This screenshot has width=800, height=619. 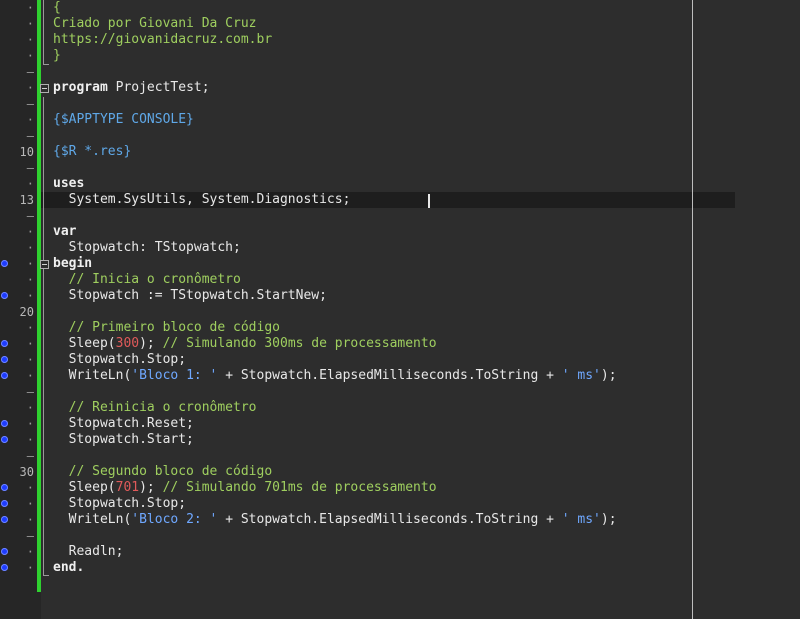 I want to click on code-line: · Readln;, so click(x=370, y=552).